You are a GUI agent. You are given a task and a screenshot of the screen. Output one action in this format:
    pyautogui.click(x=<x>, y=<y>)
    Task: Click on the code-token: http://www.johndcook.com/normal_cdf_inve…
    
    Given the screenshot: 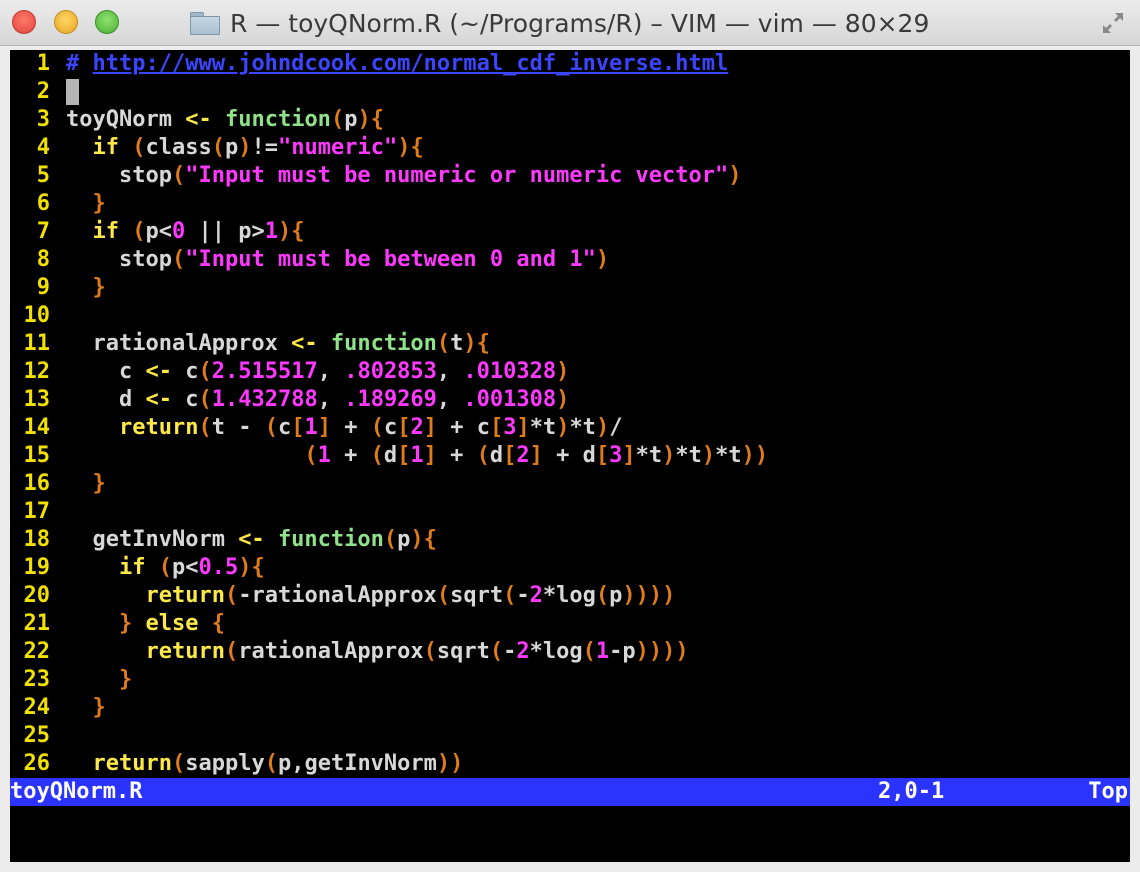 What is the action you would take?
    pyautogui.click(x=410, y=63)
    